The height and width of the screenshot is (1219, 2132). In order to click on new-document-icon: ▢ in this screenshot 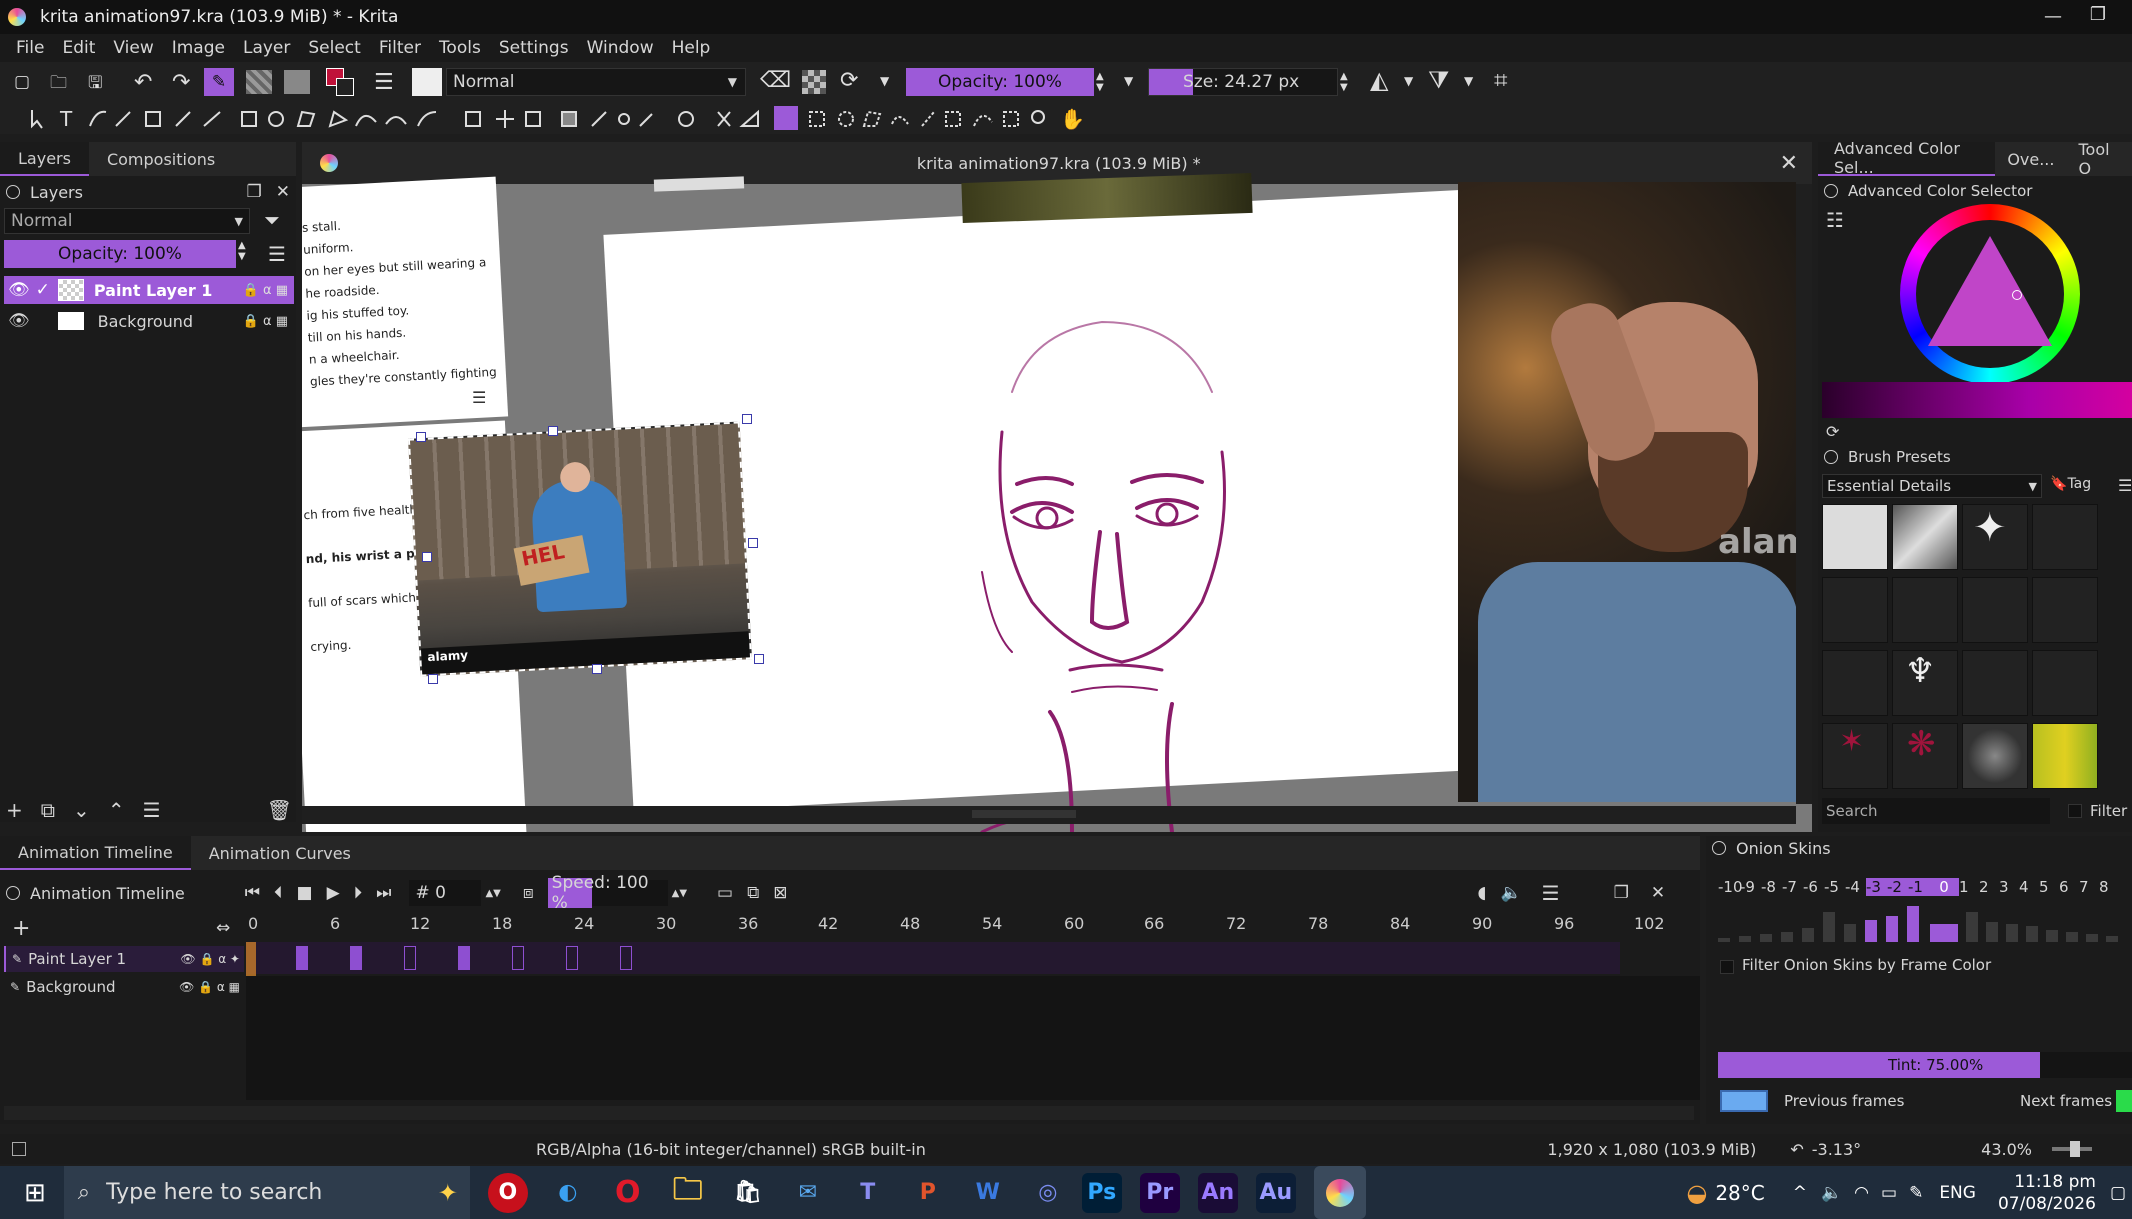, I will do `click(22, 82)`.